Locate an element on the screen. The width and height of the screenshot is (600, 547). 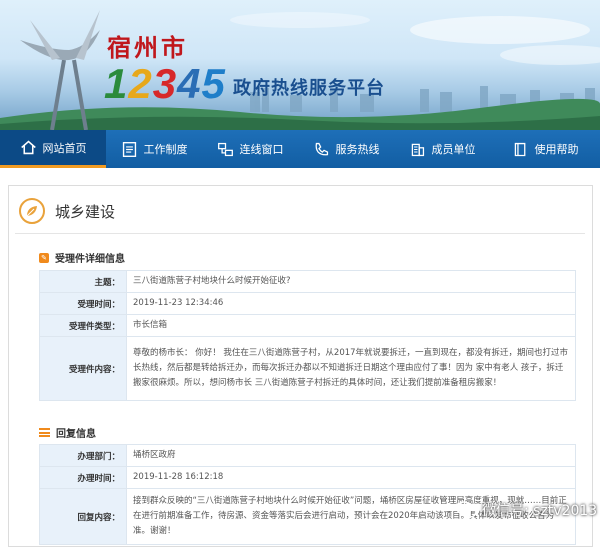
hotline-digit: 1 is located at coordinates (116, 83).